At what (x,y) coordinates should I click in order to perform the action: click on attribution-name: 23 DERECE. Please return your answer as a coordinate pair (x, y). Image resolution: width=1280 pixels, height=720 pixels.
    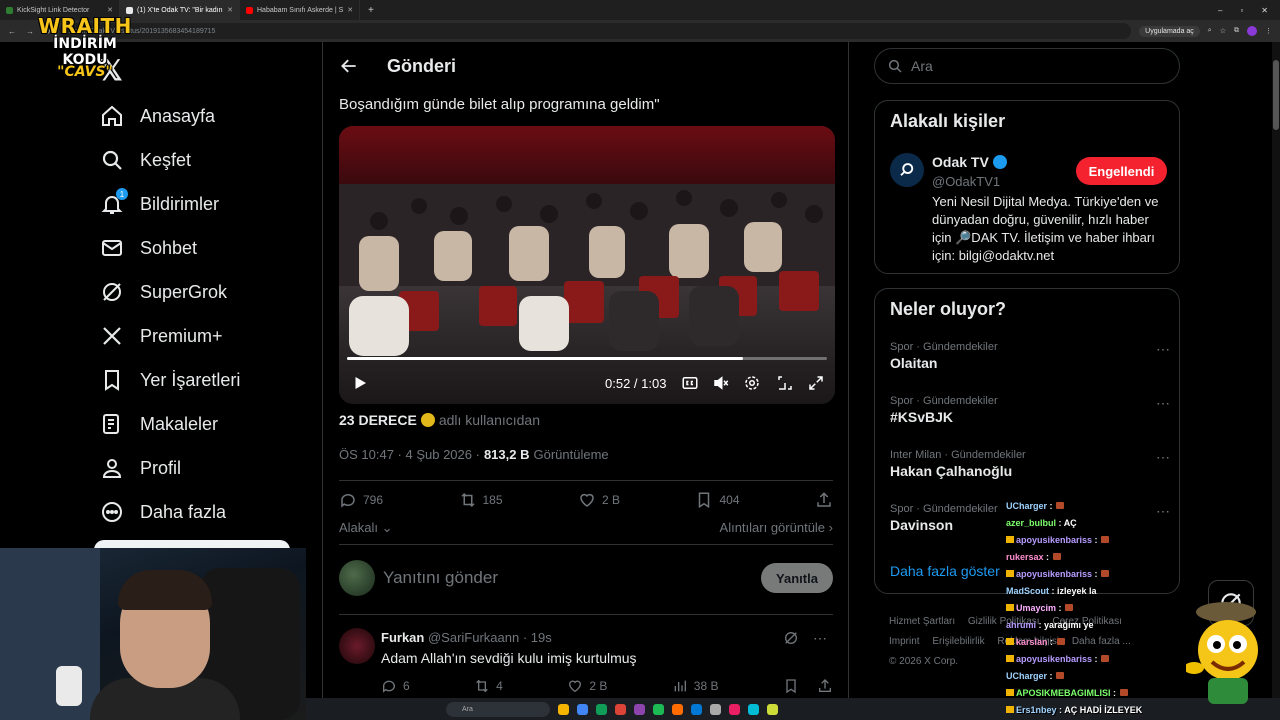
    Looking at the image, I should click on (378, 420).